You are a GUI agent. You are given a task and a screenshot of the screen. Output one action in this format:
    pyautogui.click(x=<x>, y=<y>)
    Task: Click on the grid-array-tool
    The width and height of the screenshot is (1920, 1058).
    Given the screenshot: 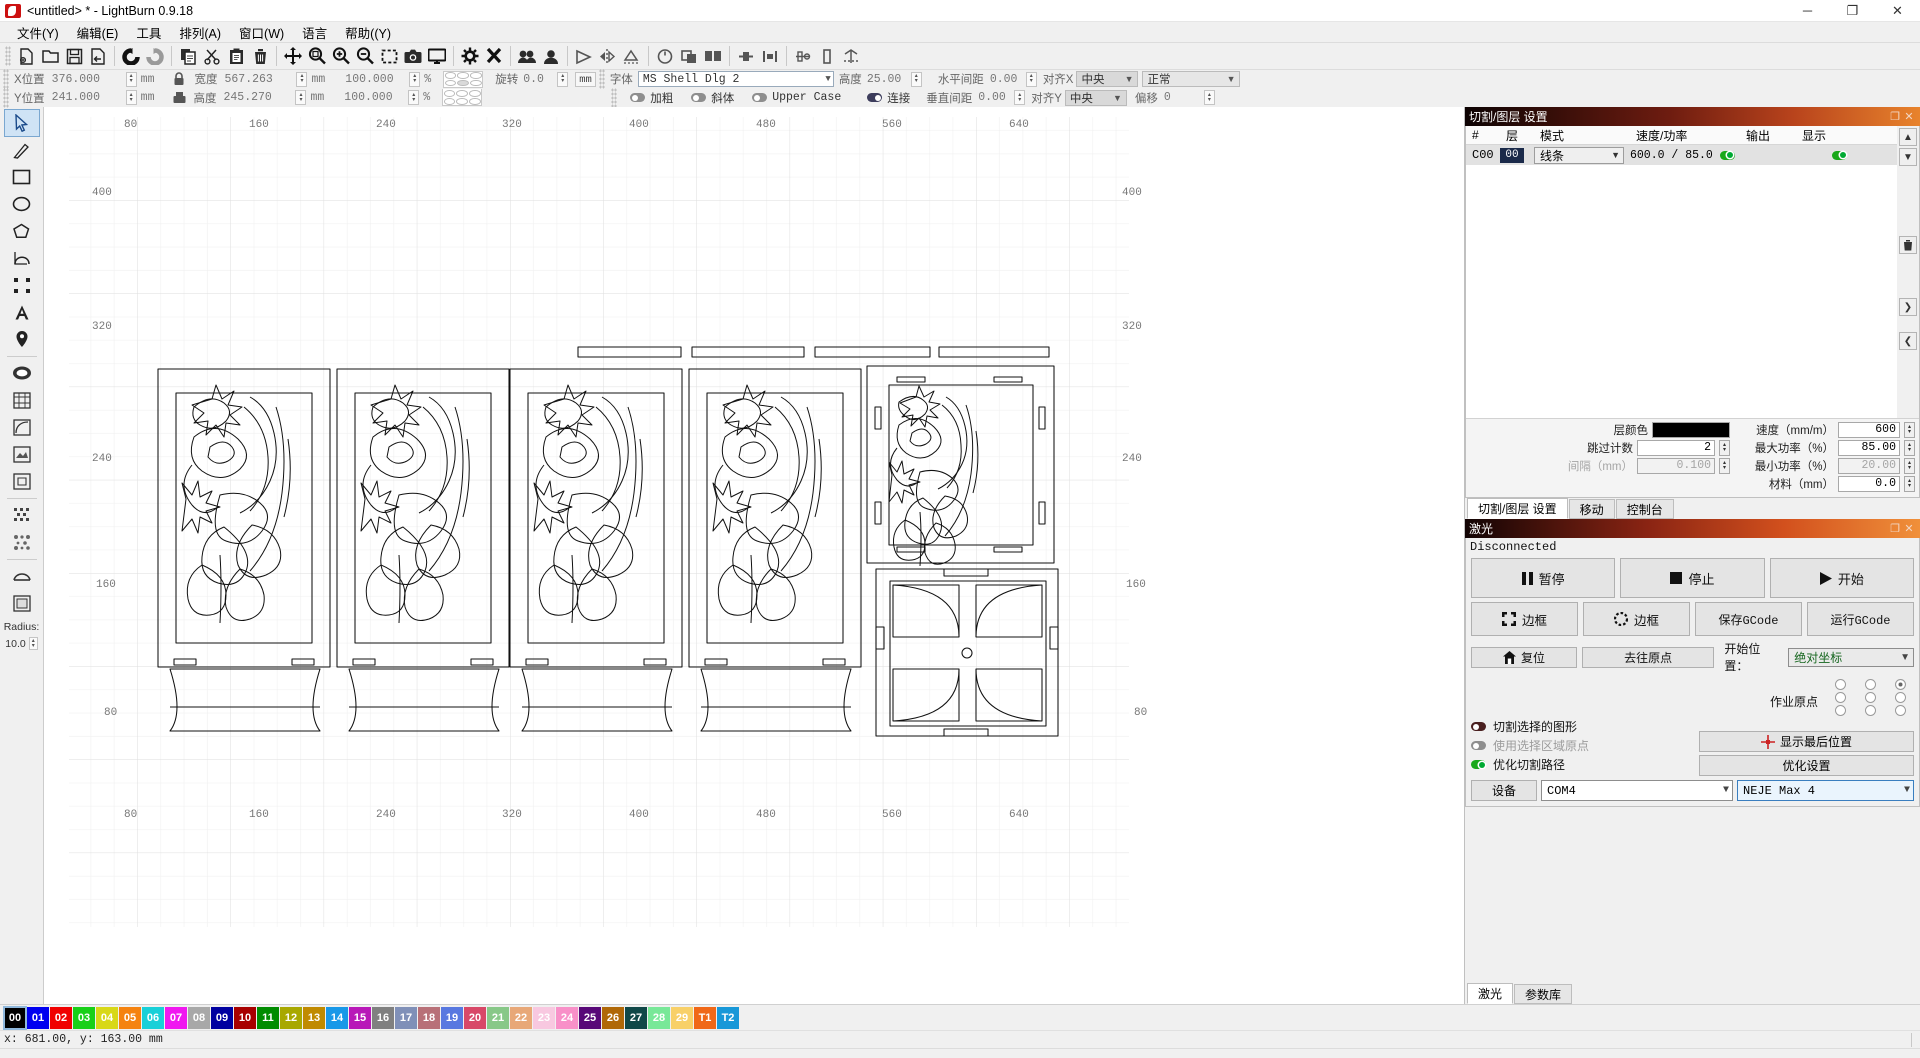 What is the action you would take?
    pyautogui.click(x=22, y=400)
    